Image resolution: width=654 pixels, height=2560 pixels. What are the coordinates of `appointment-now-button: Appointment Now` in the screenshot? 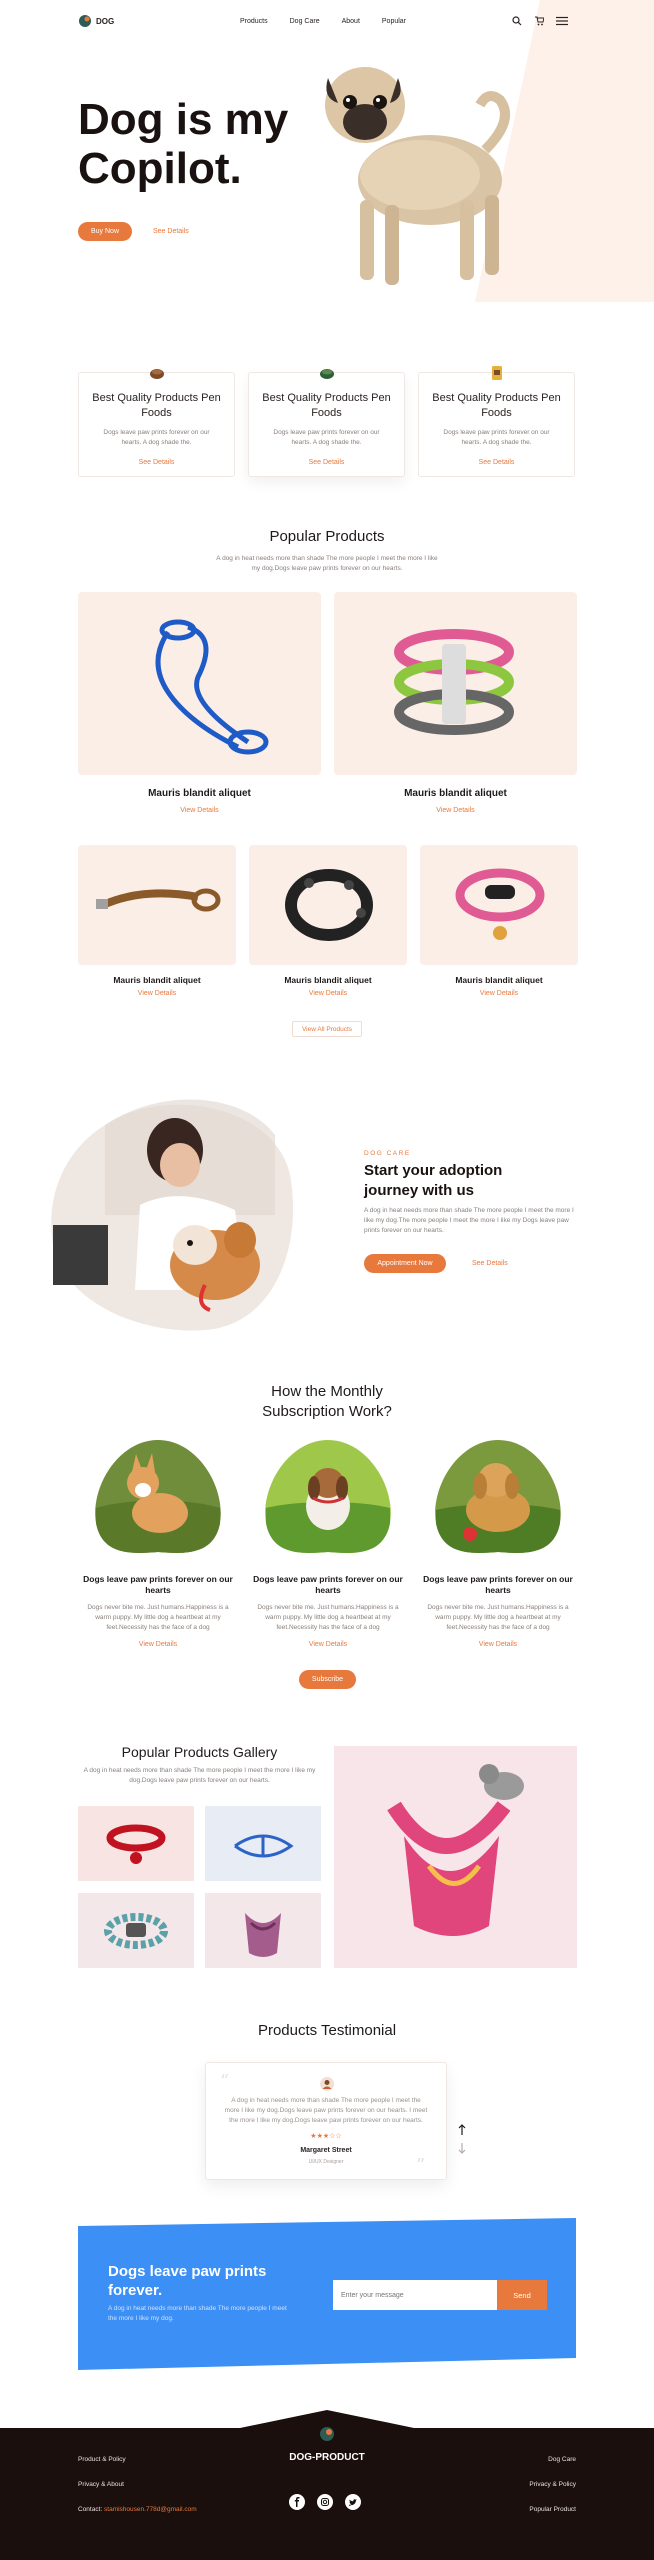 It's located at (405, 1263).